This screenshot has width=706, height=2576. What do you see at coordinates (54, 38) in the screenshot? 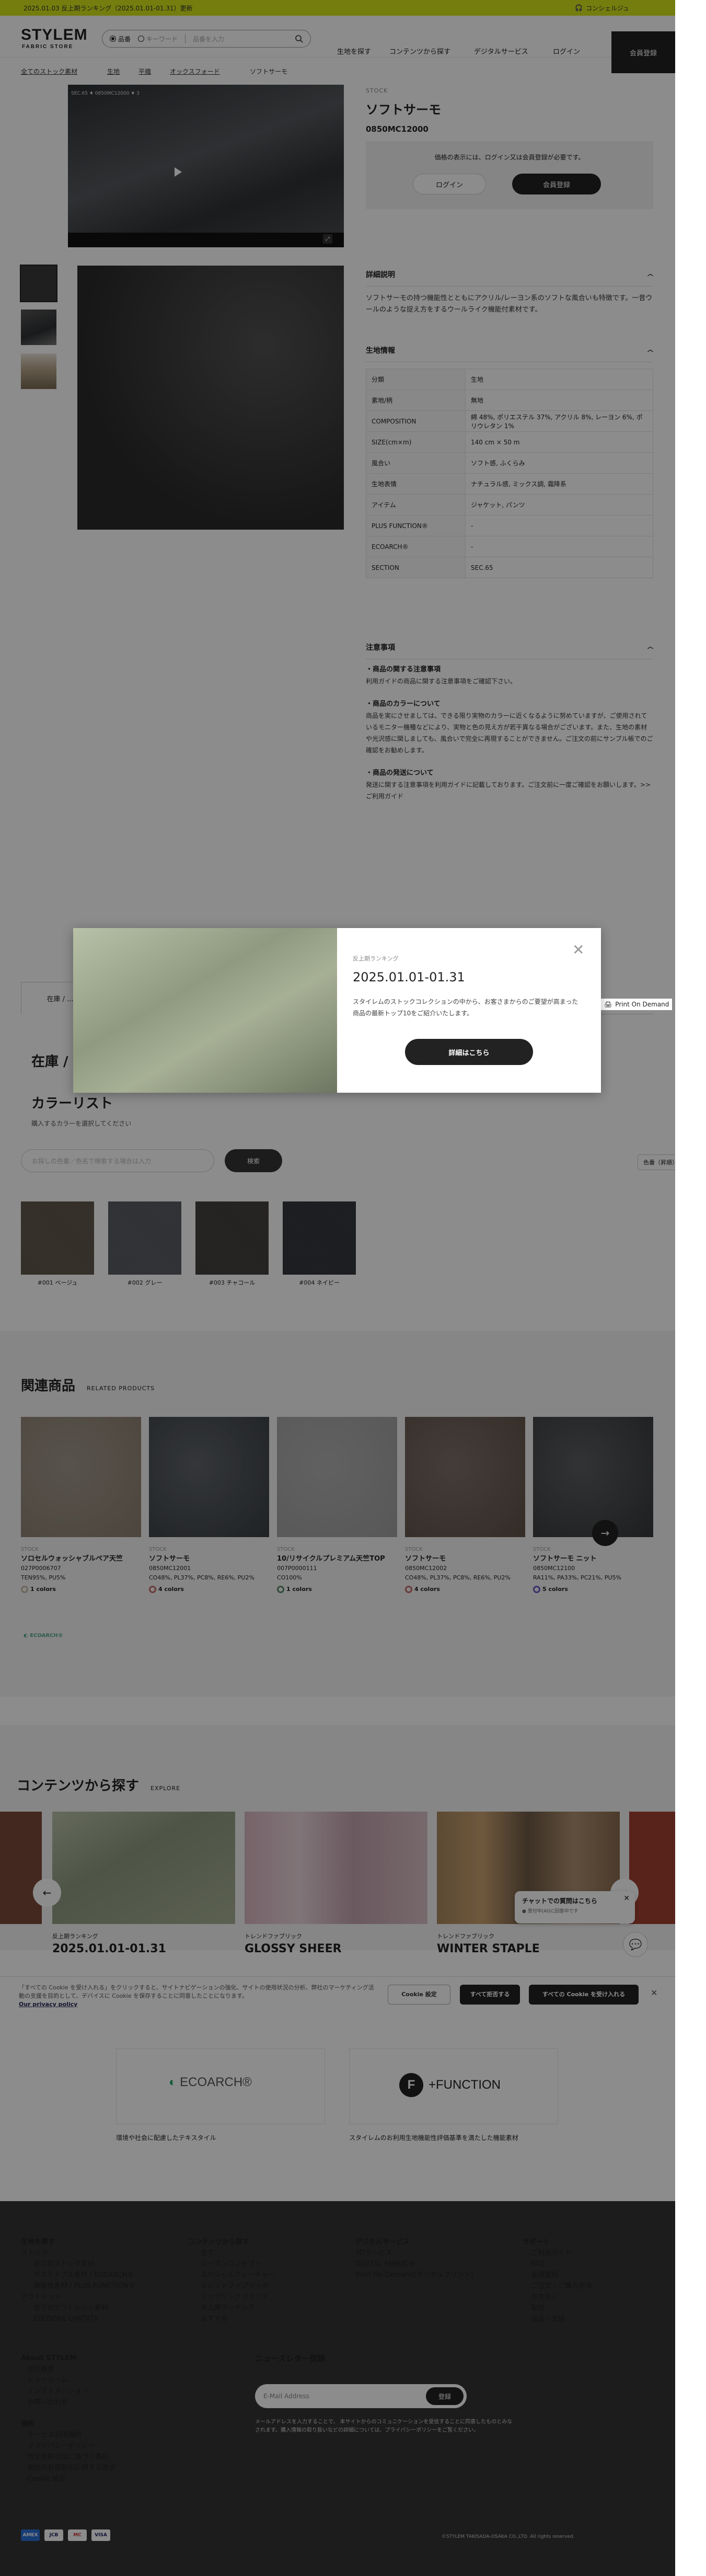
I see `site-logo: STYLEM FABRIC STORE` at bounding box center [54, 38].